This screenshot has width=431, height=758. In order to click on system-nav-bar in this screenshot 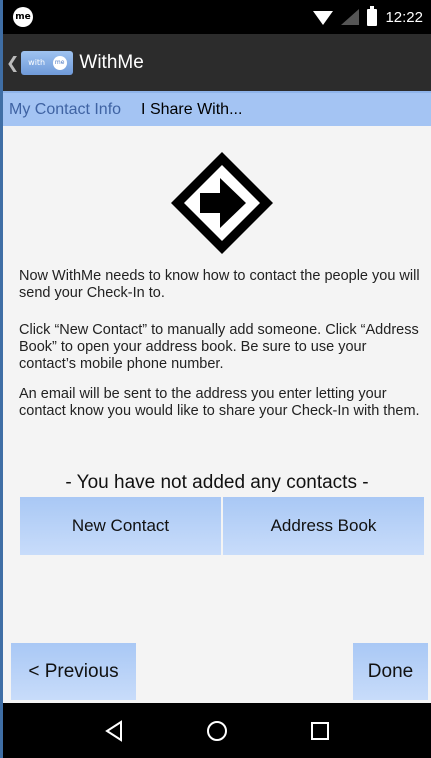, I will do `click(217, 730)`.